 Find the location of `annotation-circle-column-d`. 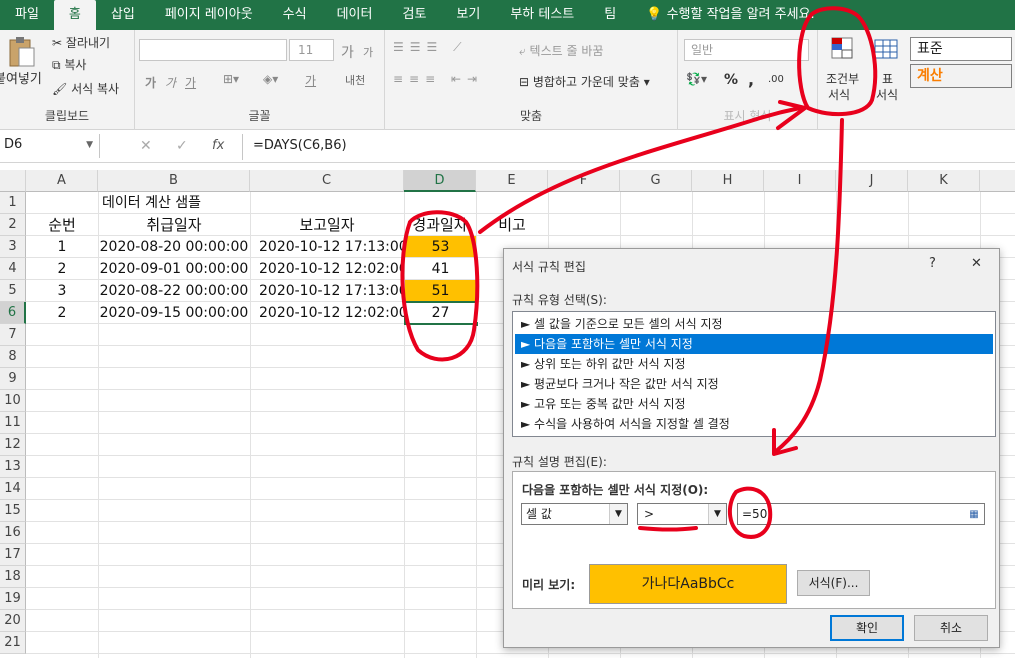

annotation-circle-column-d is located at coordinates (440, 286).